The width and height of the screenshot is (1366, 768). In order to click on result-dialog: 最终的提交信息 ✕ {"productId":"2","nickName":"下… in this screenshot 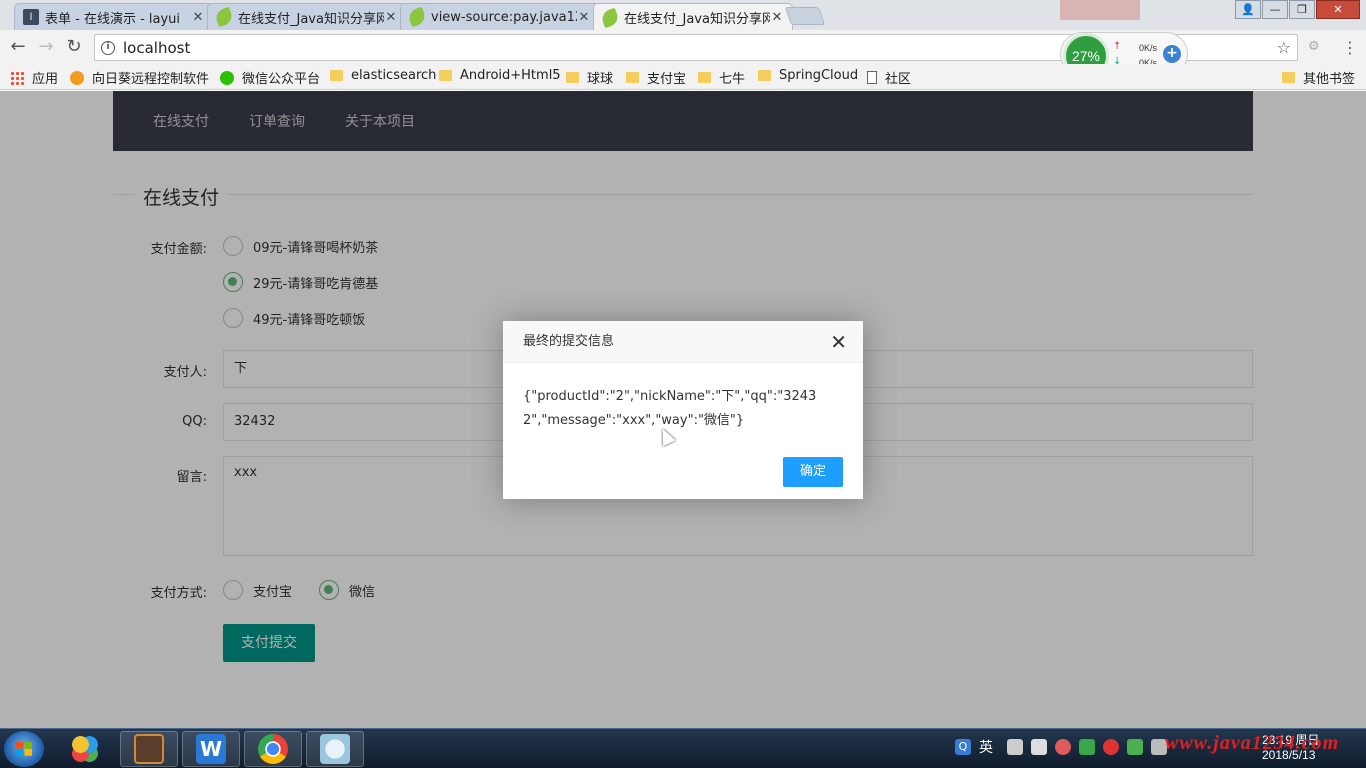, I will do `click(683, 410)`.